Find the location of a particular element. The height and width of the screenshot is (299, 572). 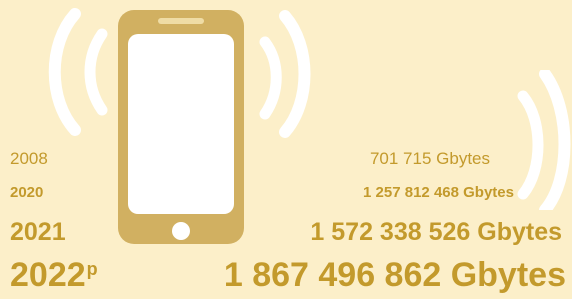

value-2021: 1 572 338 526 Gbytes is located at coordinates (436, 232).